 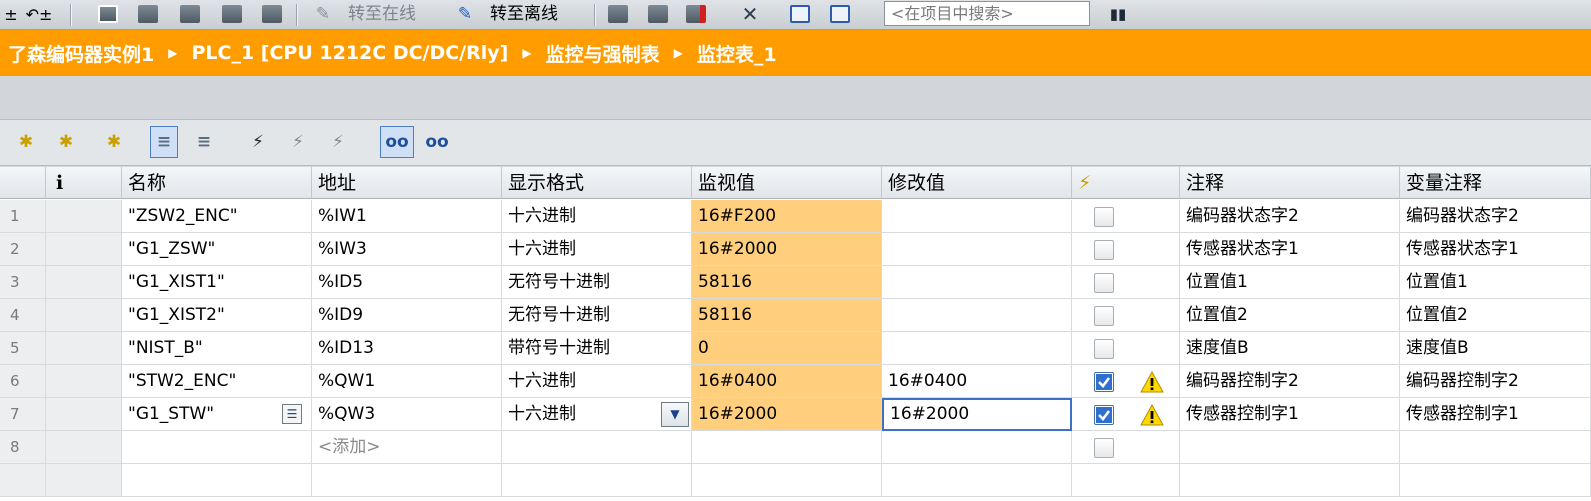 What do you see at coordinates (217, 216) in the screenshot?
I see `row-name-cell: "ZSW2_ENC"` at bounding box center [217, 216].